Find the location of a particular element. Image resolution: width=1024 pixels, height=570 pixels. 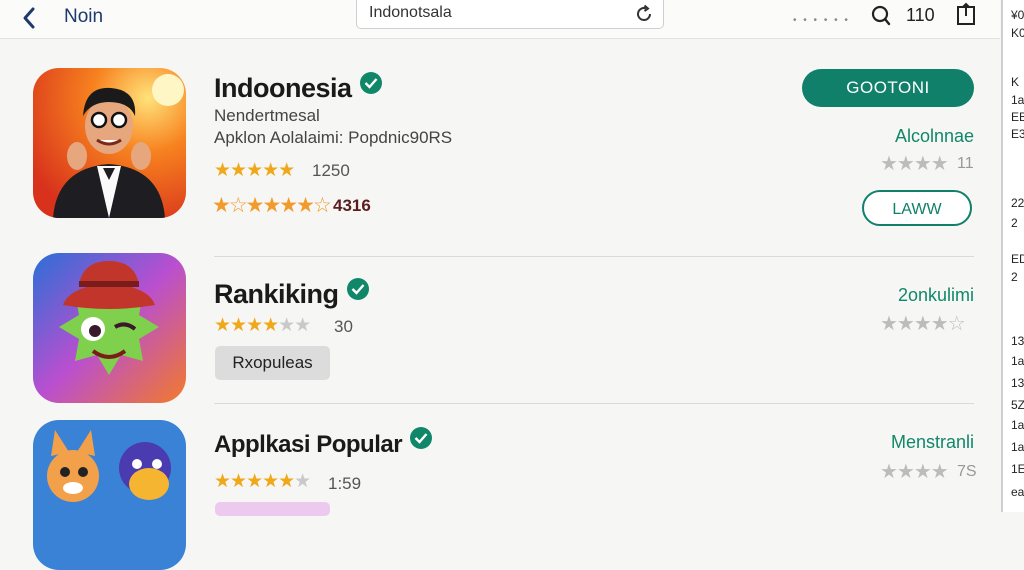

side-index-item: K is located at coordinates (1015, 82).